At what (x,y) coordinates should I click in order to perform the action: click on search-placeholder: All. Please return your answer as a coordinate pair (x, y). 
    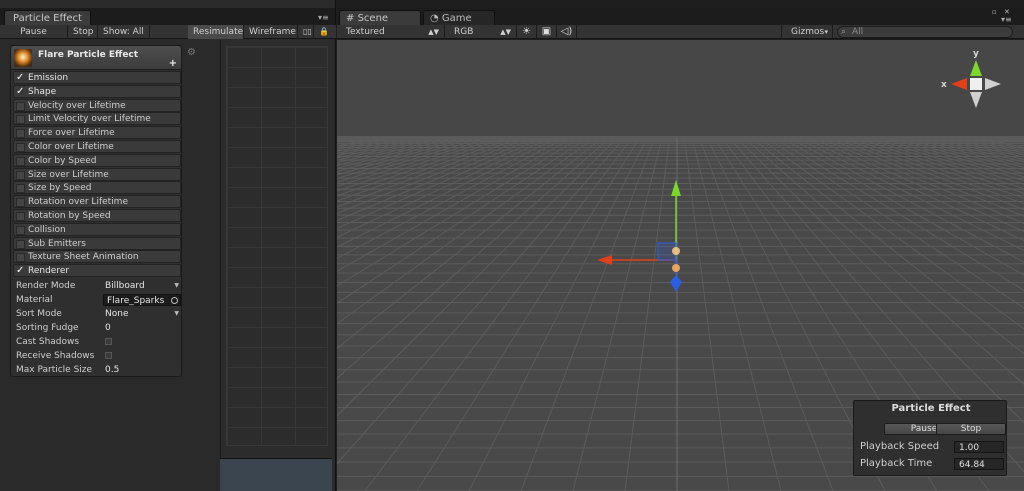
    Looking at the image, I should click on (858, 32).